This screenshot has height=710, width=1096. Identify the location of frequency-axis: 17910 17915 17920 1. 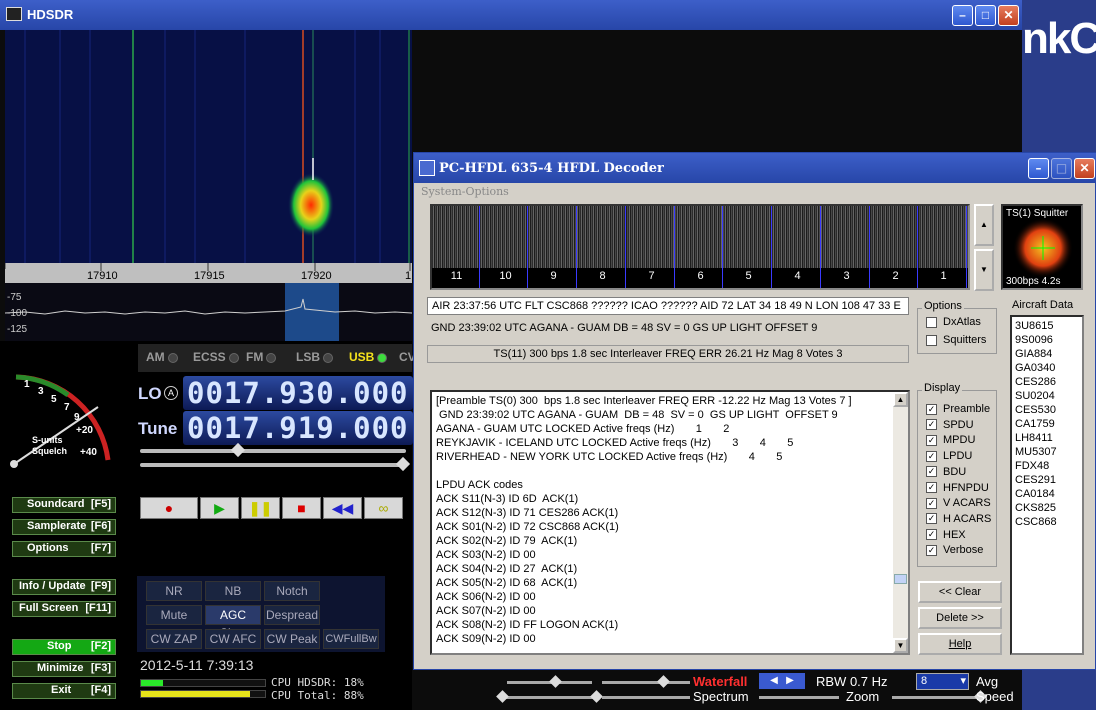
(208, 273).